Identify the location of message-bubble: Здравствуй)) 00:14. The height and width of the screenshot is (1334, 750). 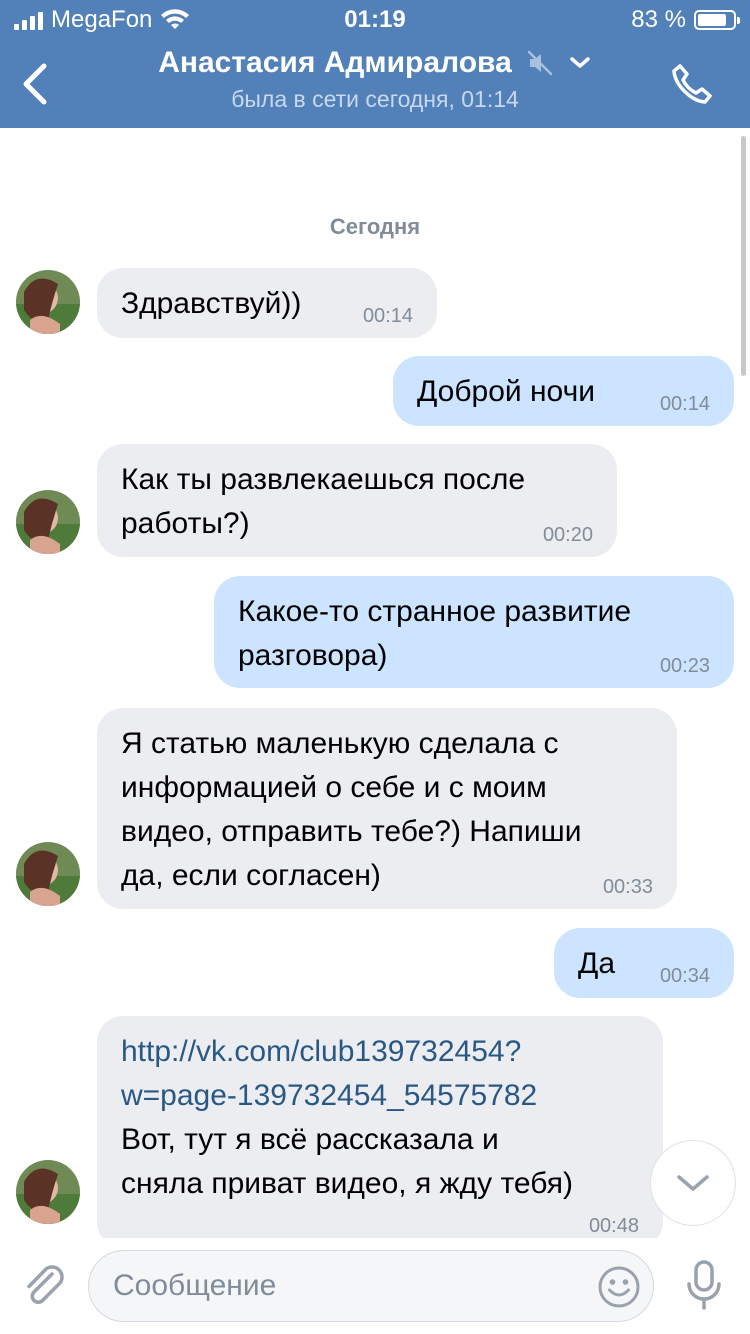
(267, 303).